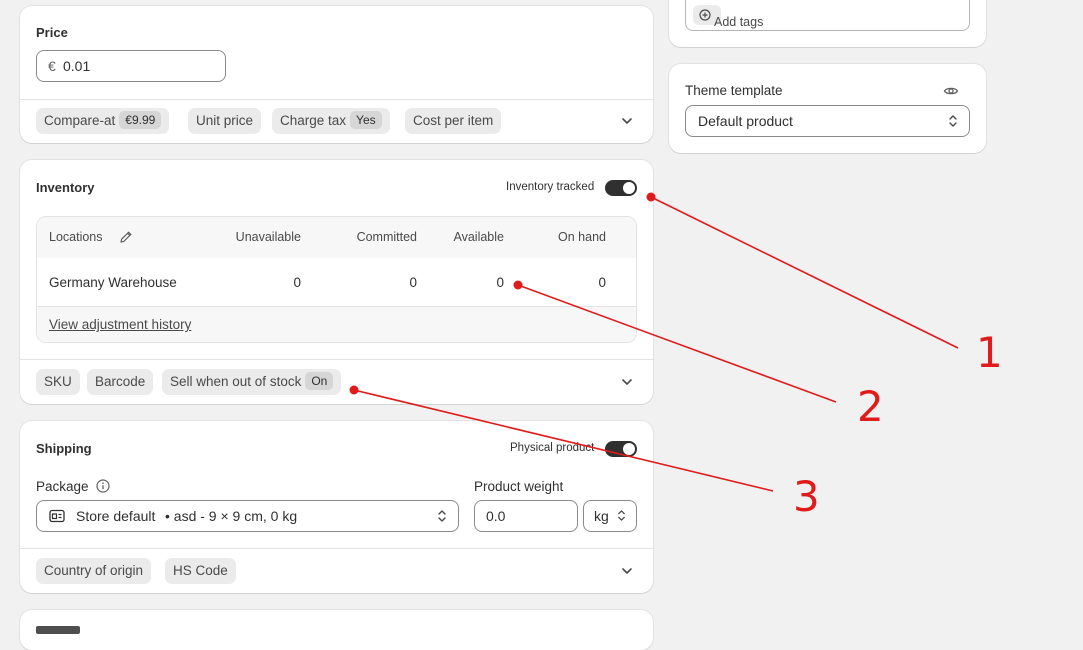 The width and height of the screenshot is (1083, 650). What do you see at coordinates (602, 282) in the screenshot?
I see `row-on-hand: 0` at bounding box center [602, 282].